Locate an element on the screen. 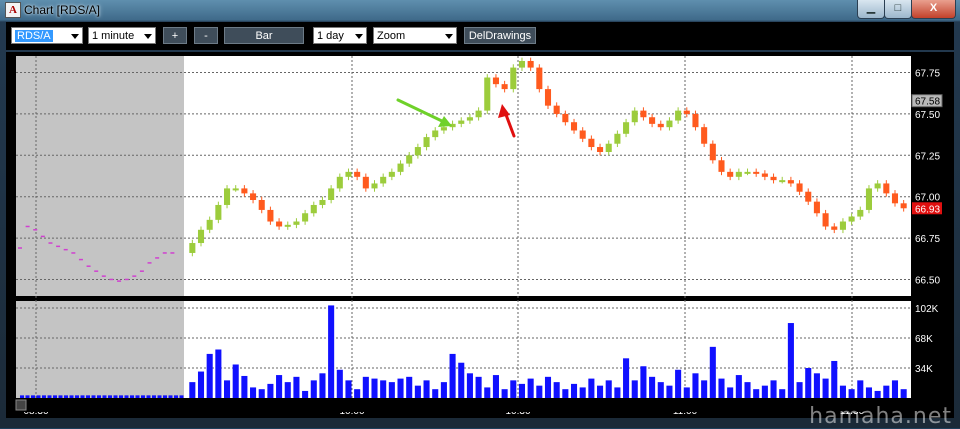 The height and width of the screenshot is (429, 960). close-button: X is located at coordinates (933, 9).